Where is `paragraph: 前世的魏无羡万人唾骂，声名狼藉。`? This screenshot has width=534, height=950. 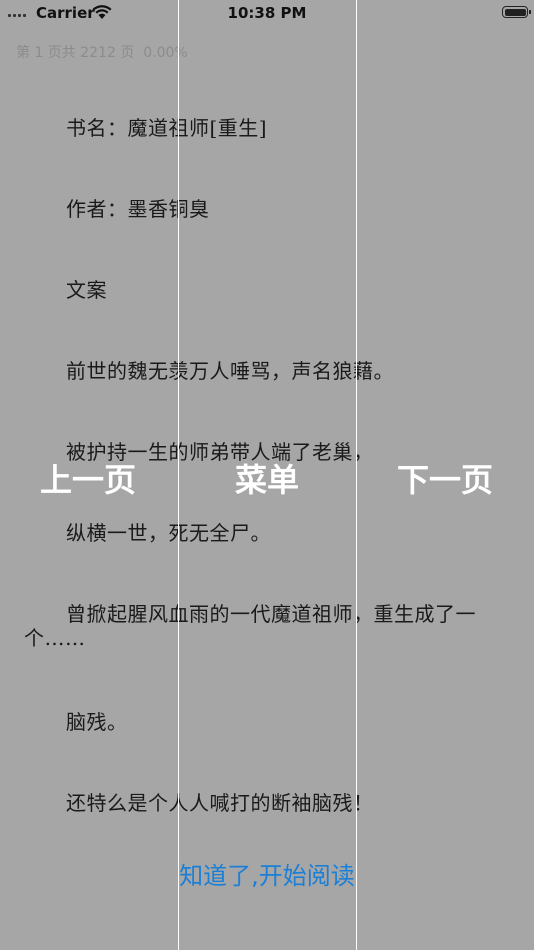 paragraph: 前世的魏无羡万人唾骂，声名狼藉。 is located at coordinates (230, 371).